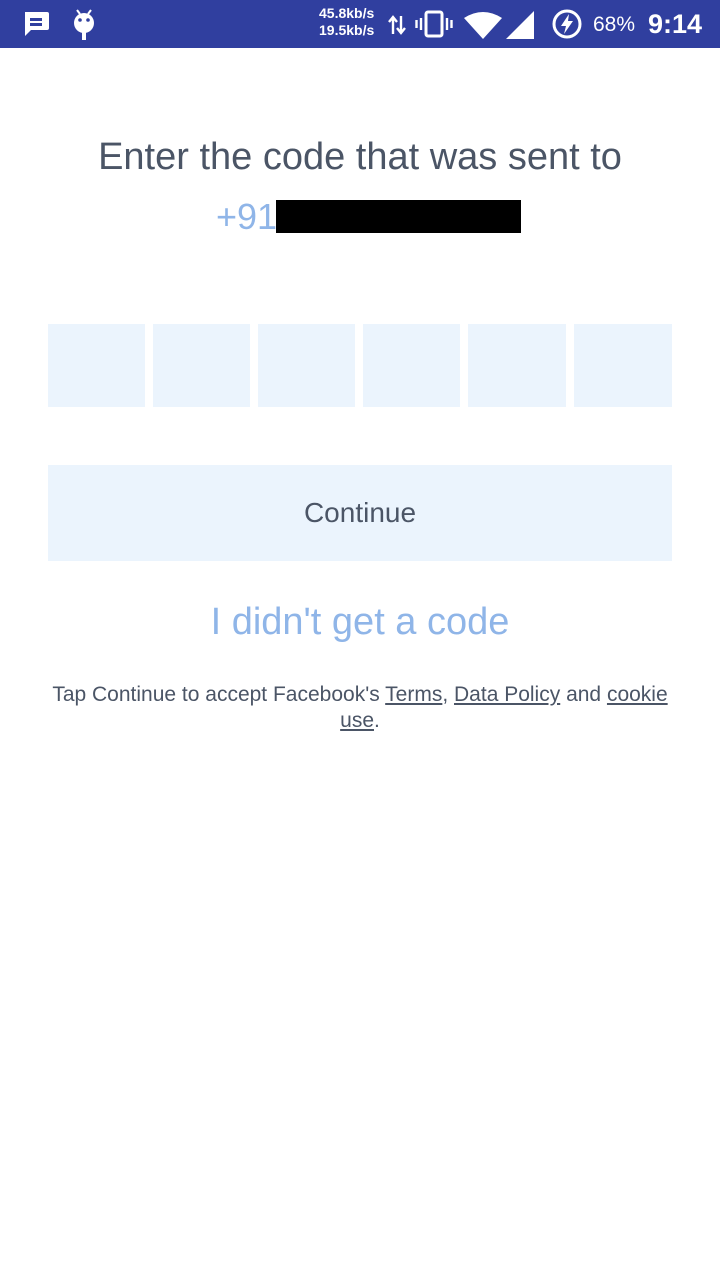 The width and height of the screenshot is (720, 1280). What do you see at coordinates (520, 25) in the screenshot?
I see `cell-signal-icon` at bounding box center [520, 25].